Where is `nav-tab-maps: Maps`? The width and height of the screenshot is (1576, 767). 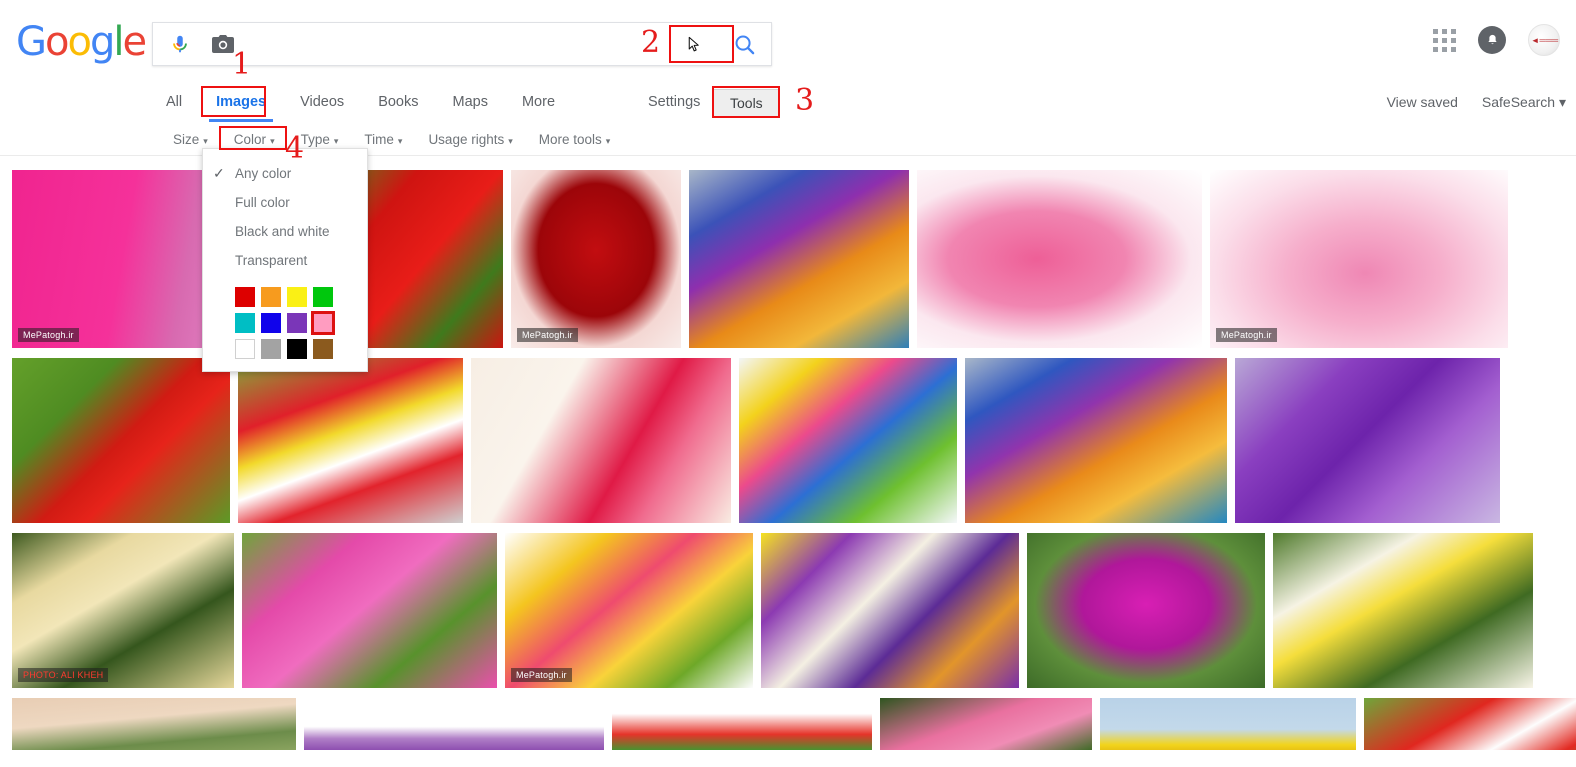 nav-tab-maps: Maps is located at coordinates (470, 102).